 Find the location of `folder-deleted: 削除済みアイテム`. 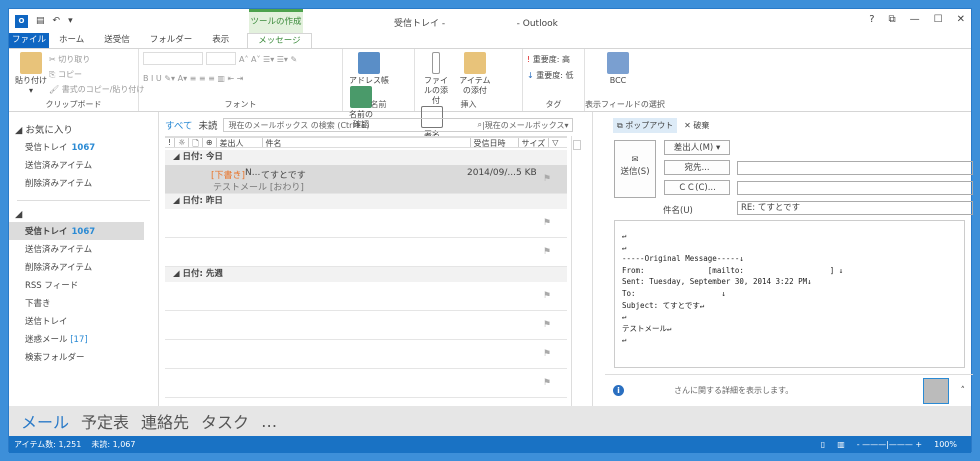

folder-deleted: 削除済みアイテム is located at coordinates (83, 267).